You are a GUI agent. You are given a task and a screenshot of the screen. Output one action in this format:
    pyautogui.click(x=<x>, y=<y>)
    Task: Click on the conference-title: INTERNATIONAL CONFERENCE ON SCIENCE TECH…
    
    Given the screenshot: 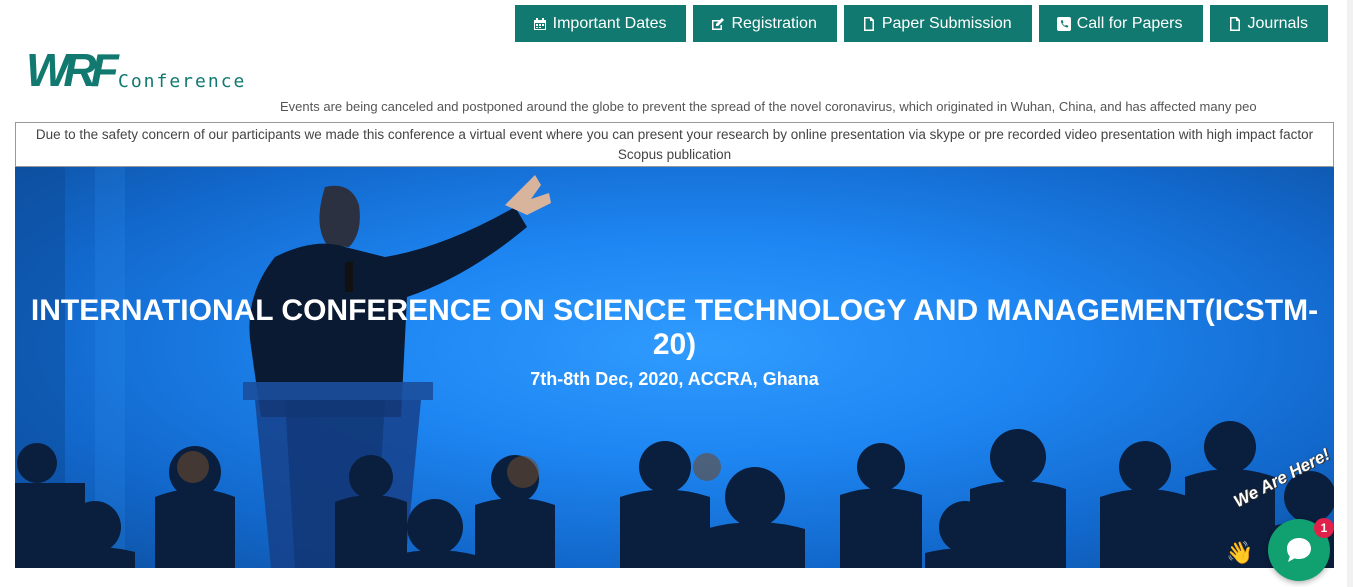 What is the action you would take?
    pyautogui.click(x=674, y=327)
    